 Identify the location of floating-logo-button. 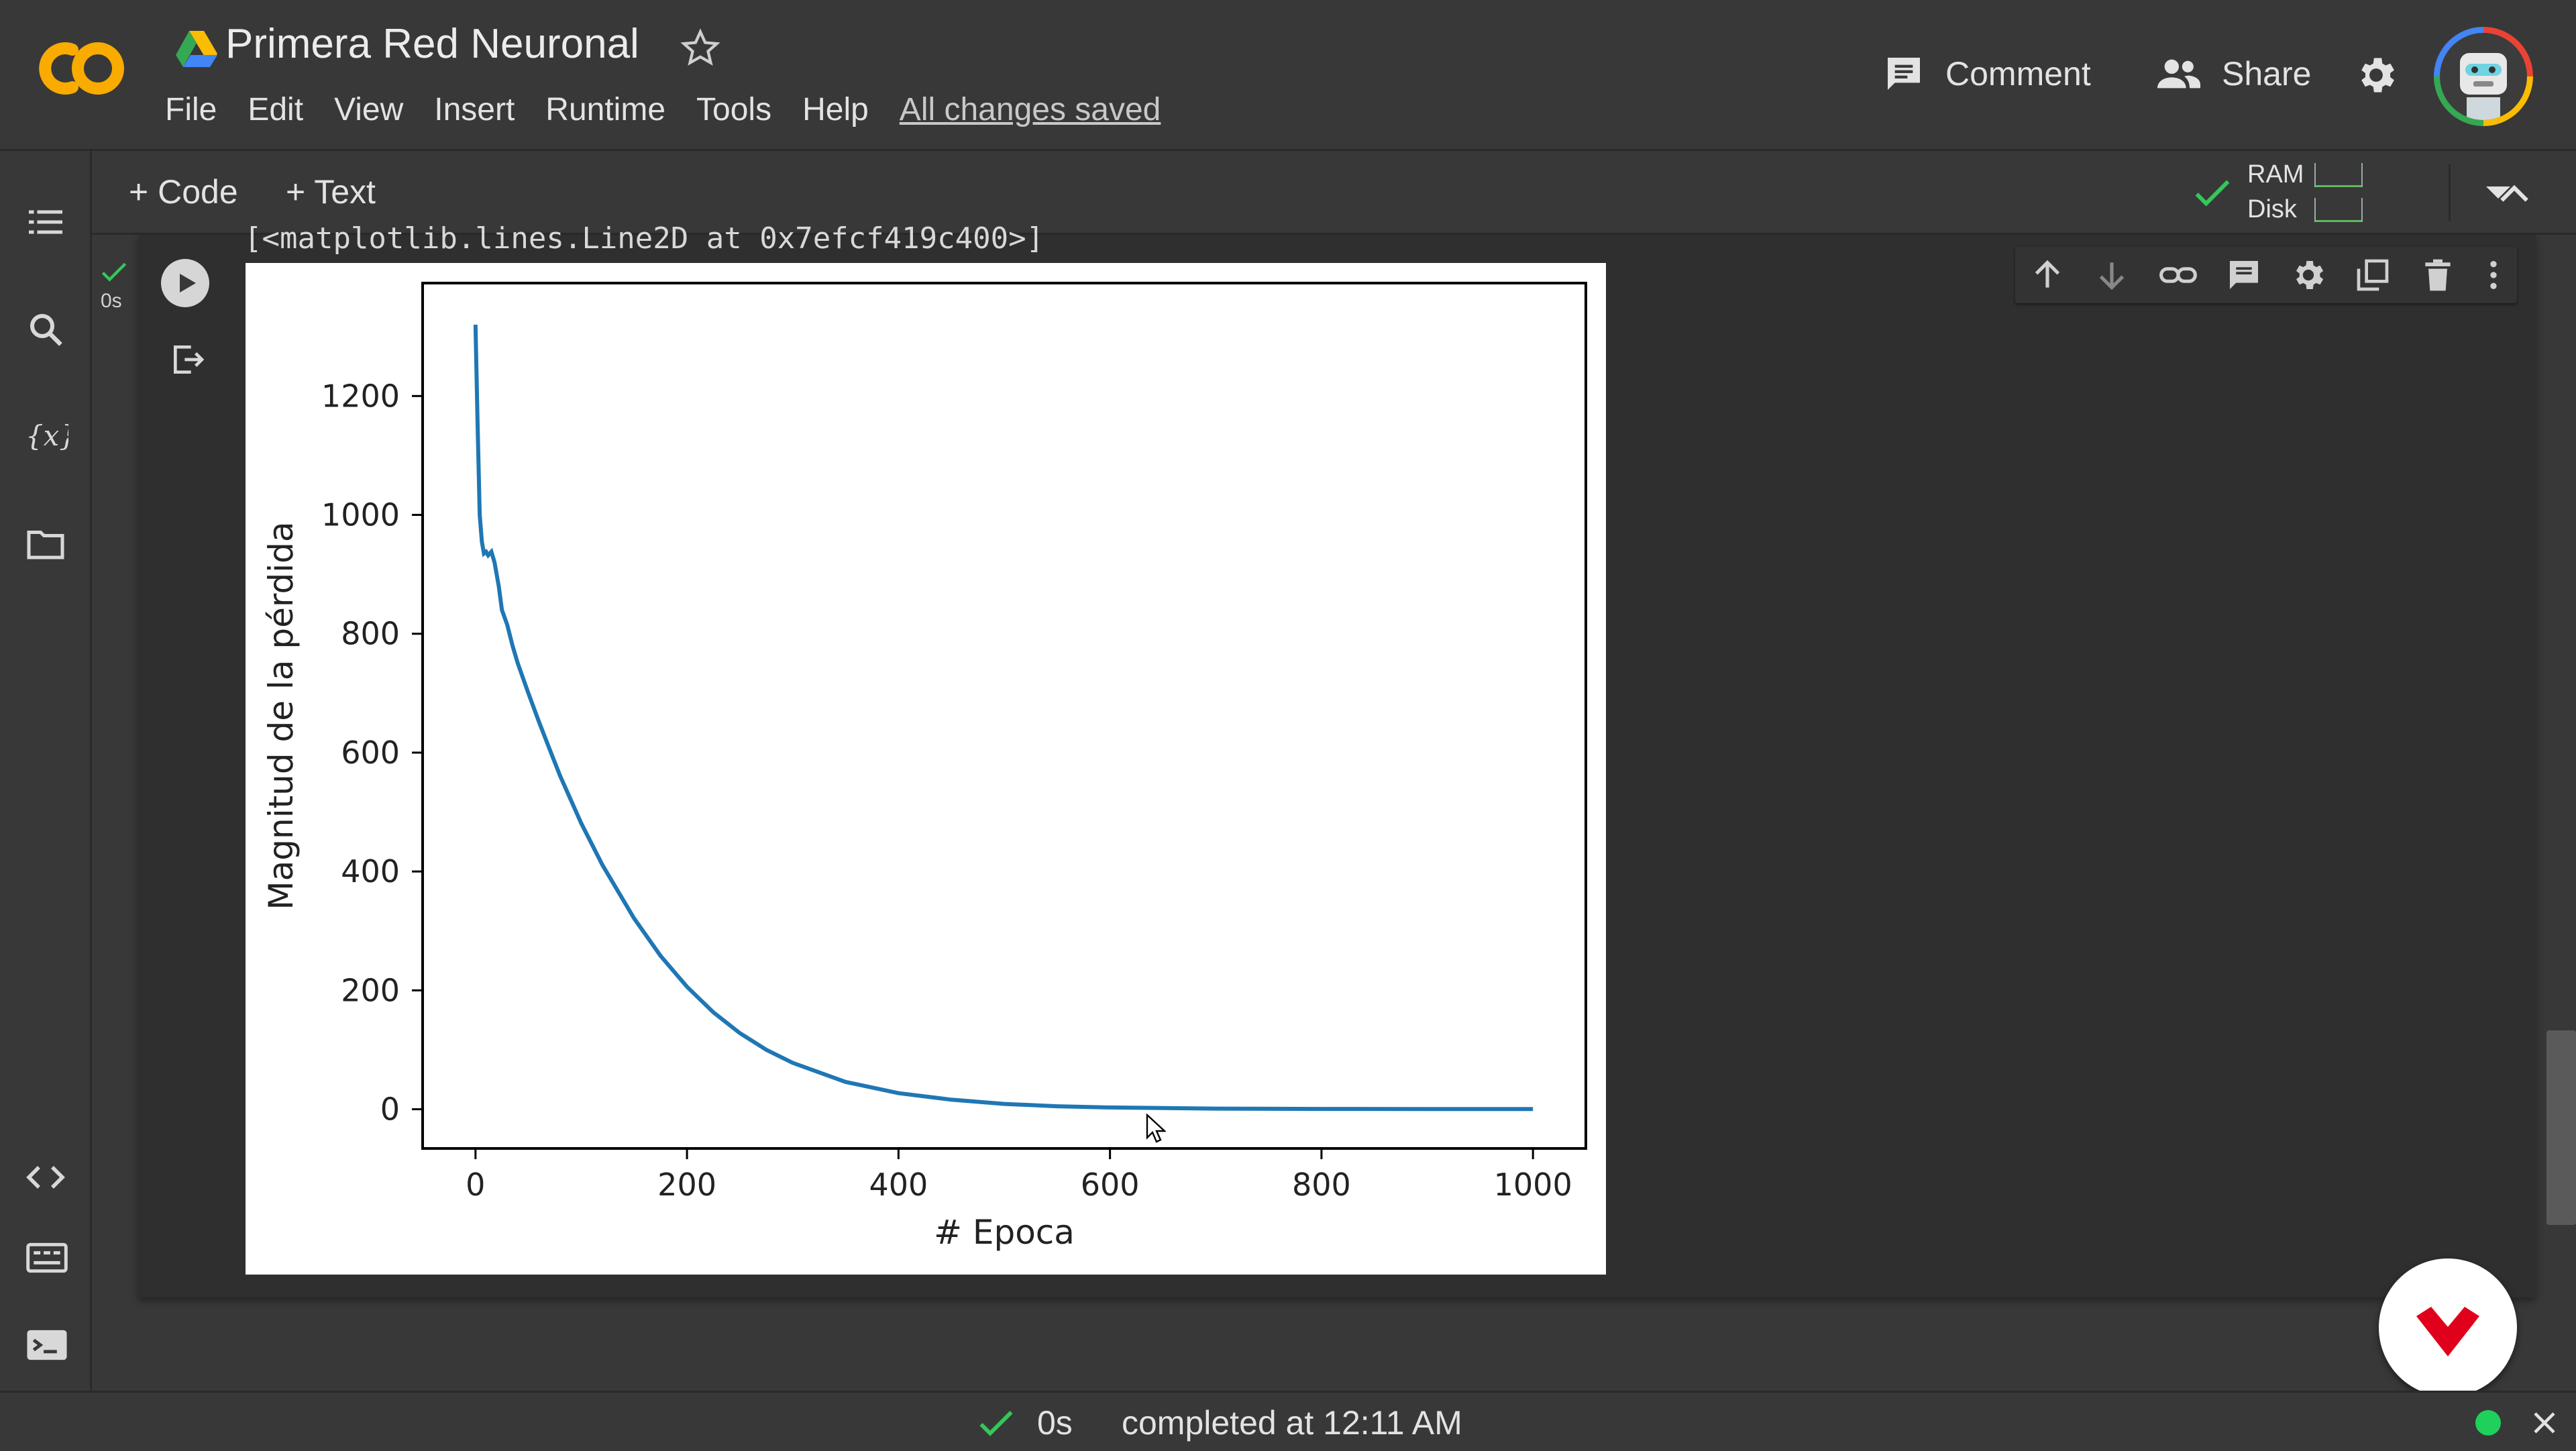
(2448, 1327).